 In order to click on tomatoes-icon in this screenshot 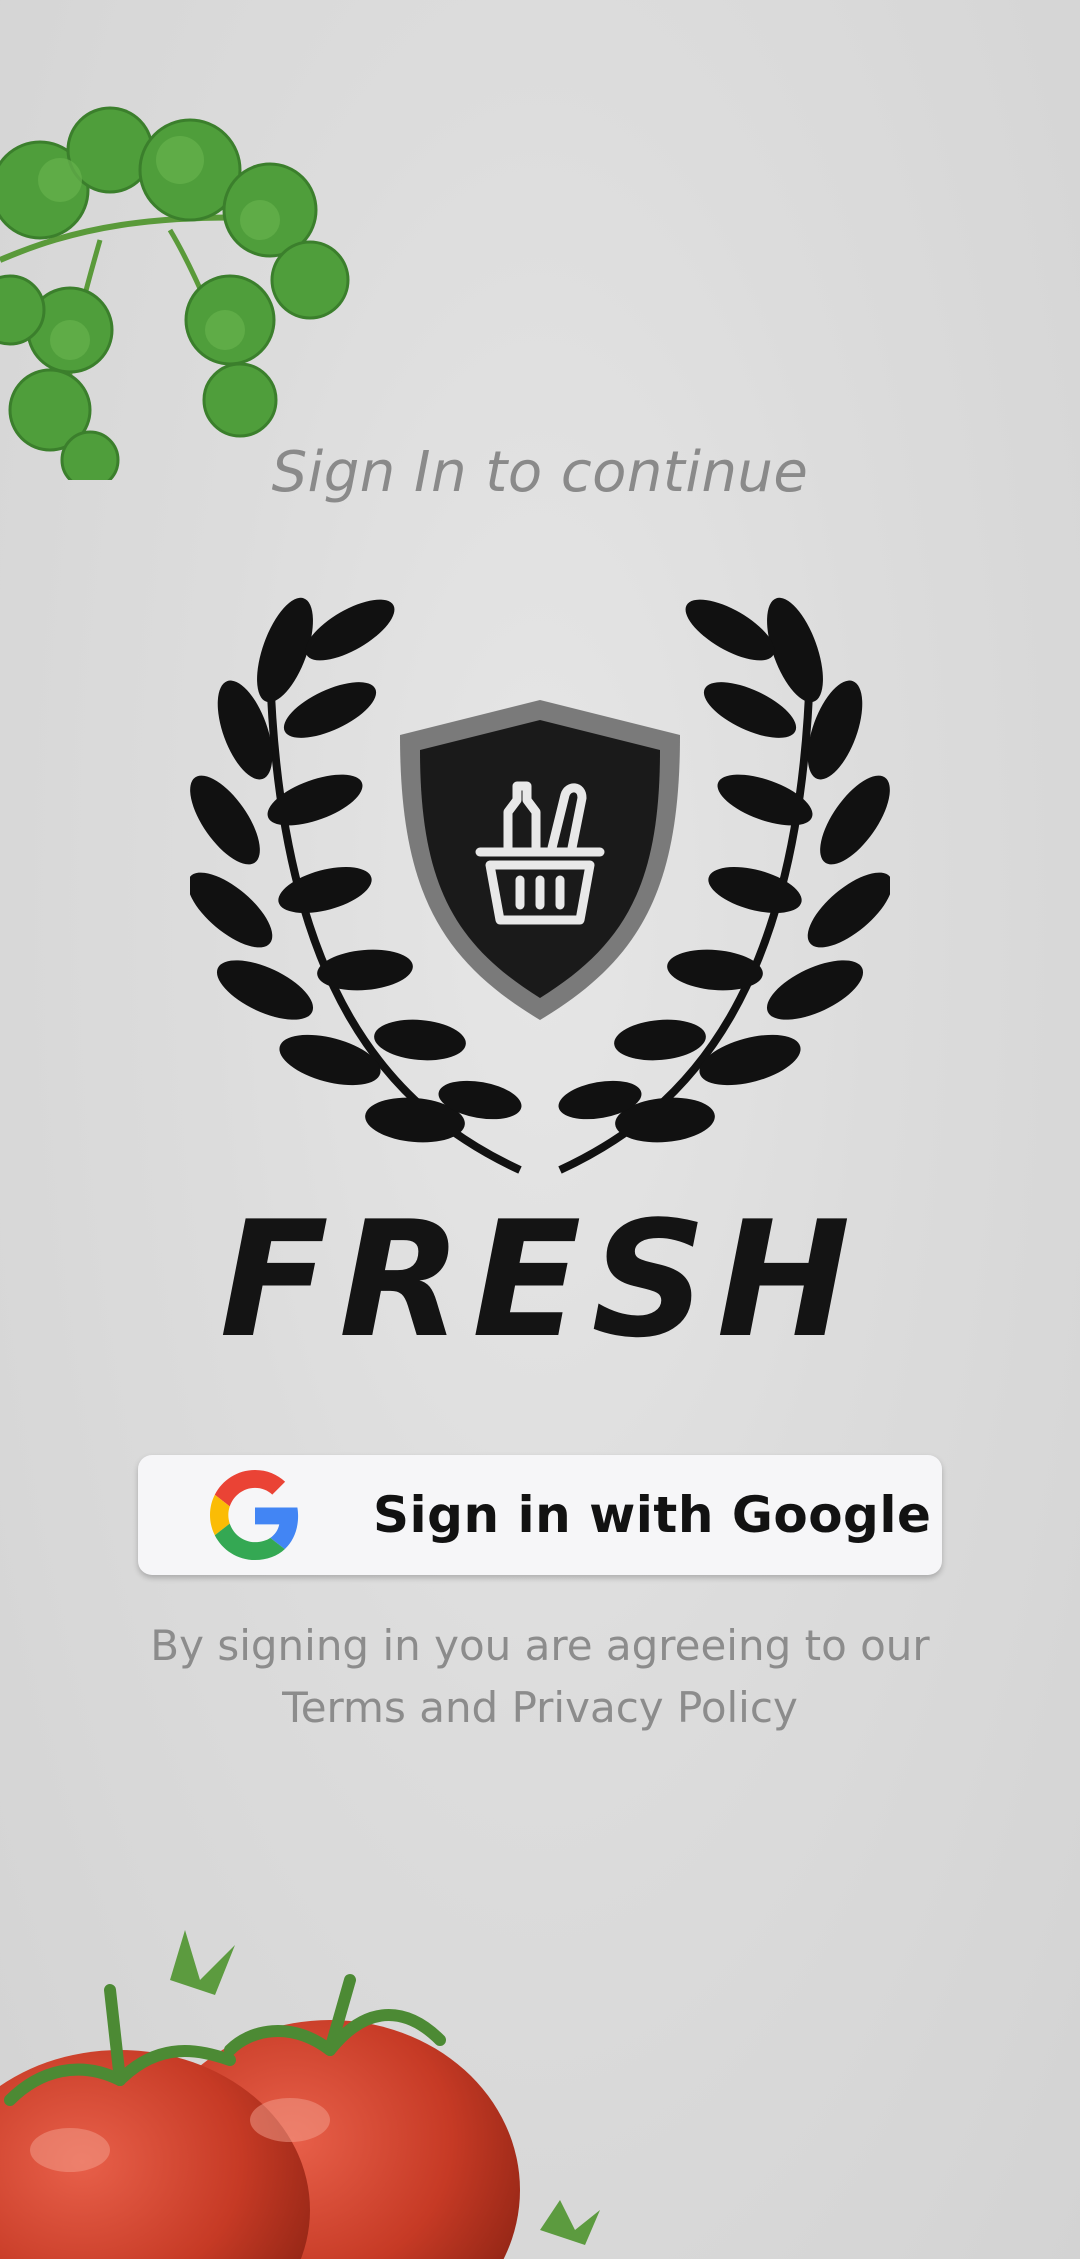, I will do `click(300, 2094)`.